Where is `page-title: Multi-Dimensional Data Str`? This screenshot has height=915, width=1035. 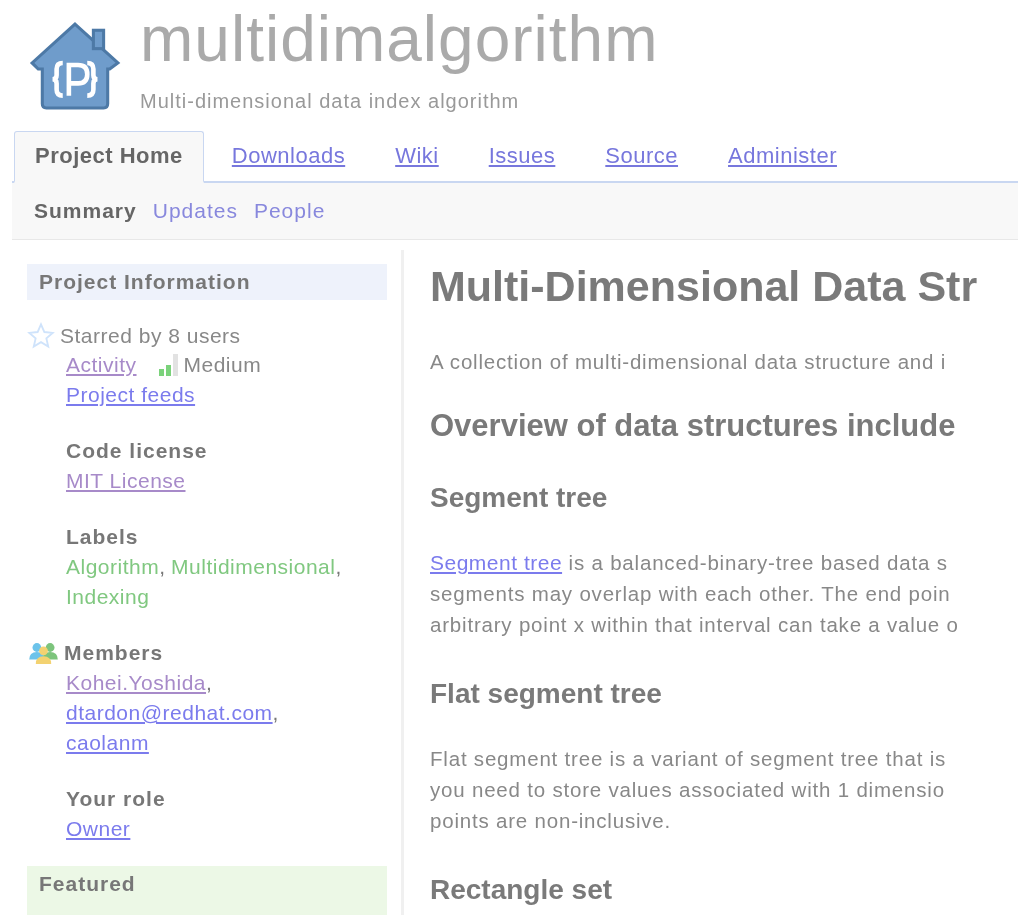
page-title: Multi-Dimensional Data Str is located at coordinates (704, 286).